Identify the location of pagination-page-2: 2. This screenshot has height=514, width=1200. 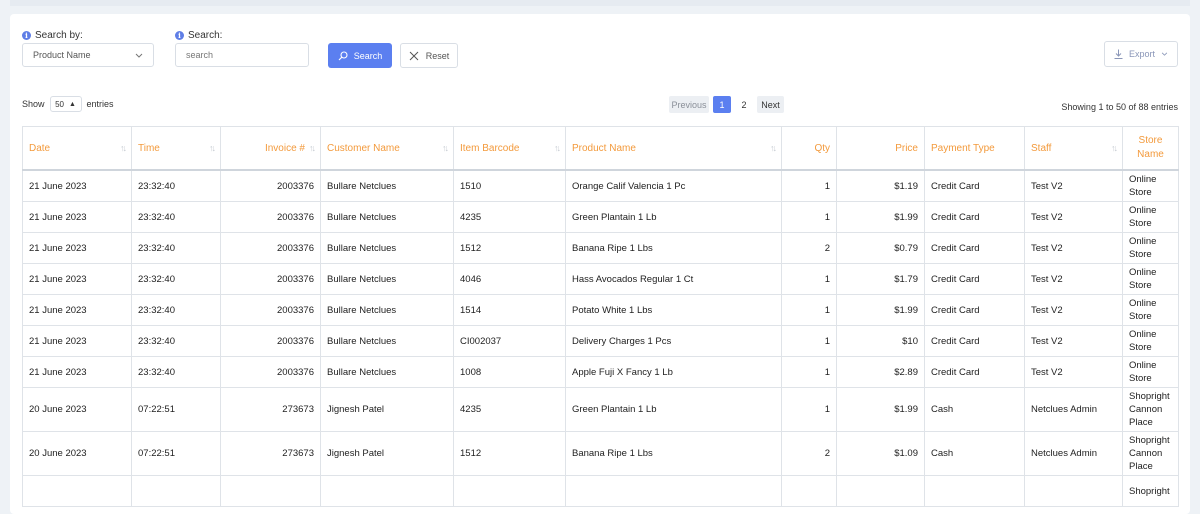
(744, 104).